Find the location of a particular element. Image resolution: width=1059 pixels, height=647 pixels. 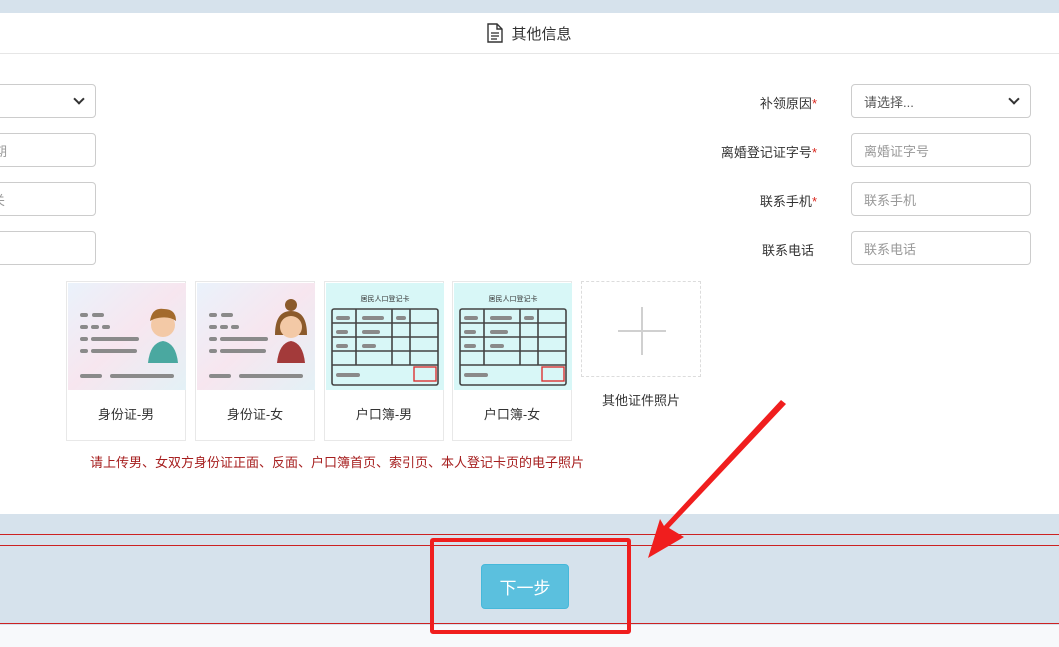

left-office-input: 关 is located at coordinates (48, 199).